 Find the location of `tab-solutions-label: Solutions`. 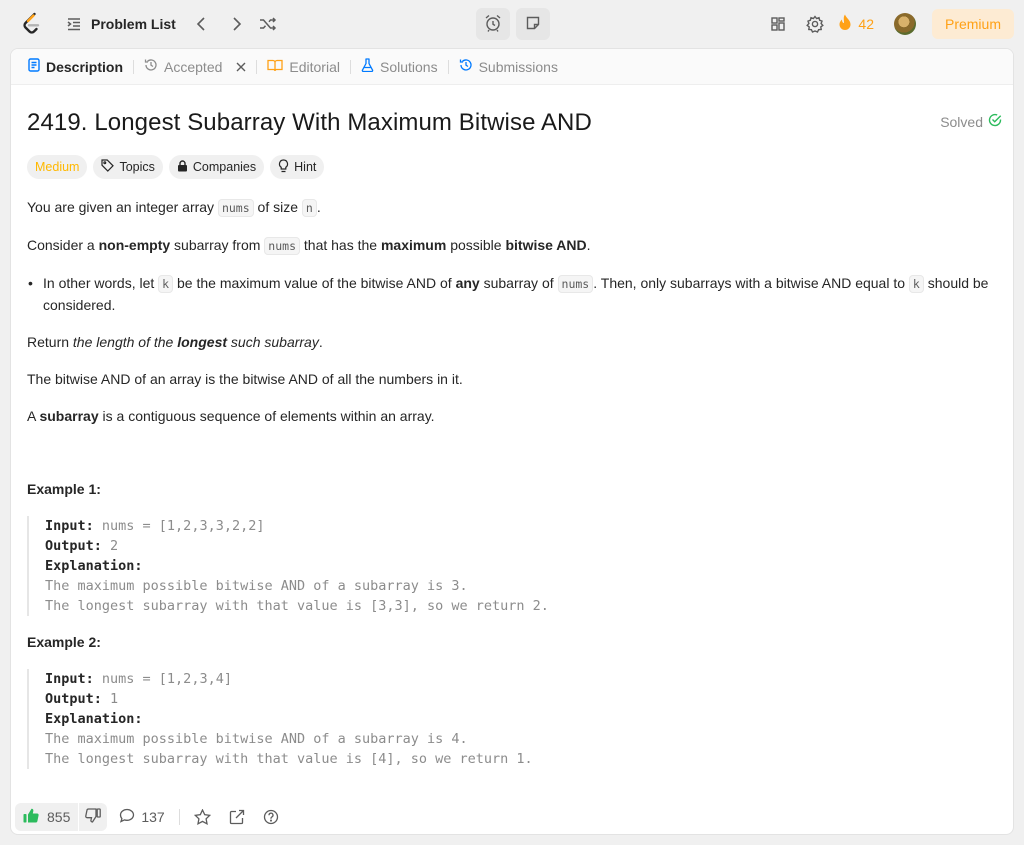

tab-solutions-label: Solutions is located at coordinates (408, 66).